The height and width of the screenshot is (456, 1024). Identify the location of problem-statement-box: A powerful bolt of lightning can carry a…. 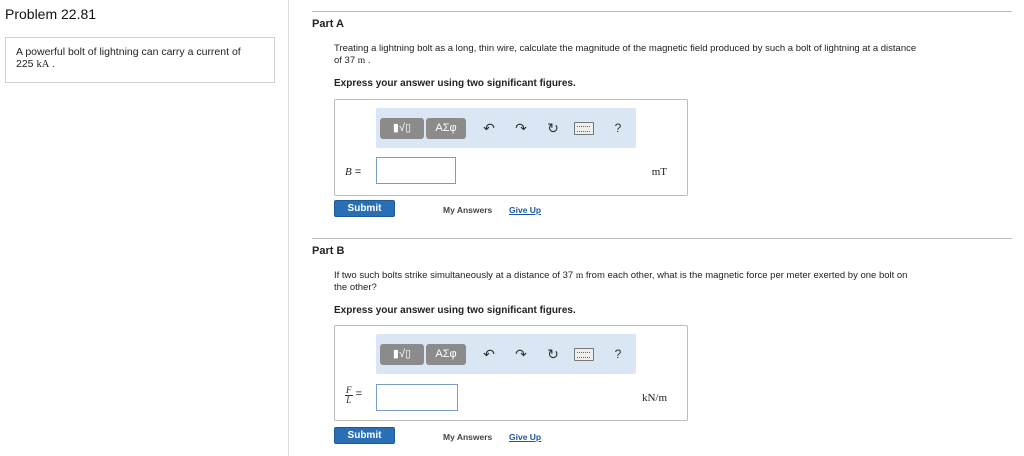
(140, 60).